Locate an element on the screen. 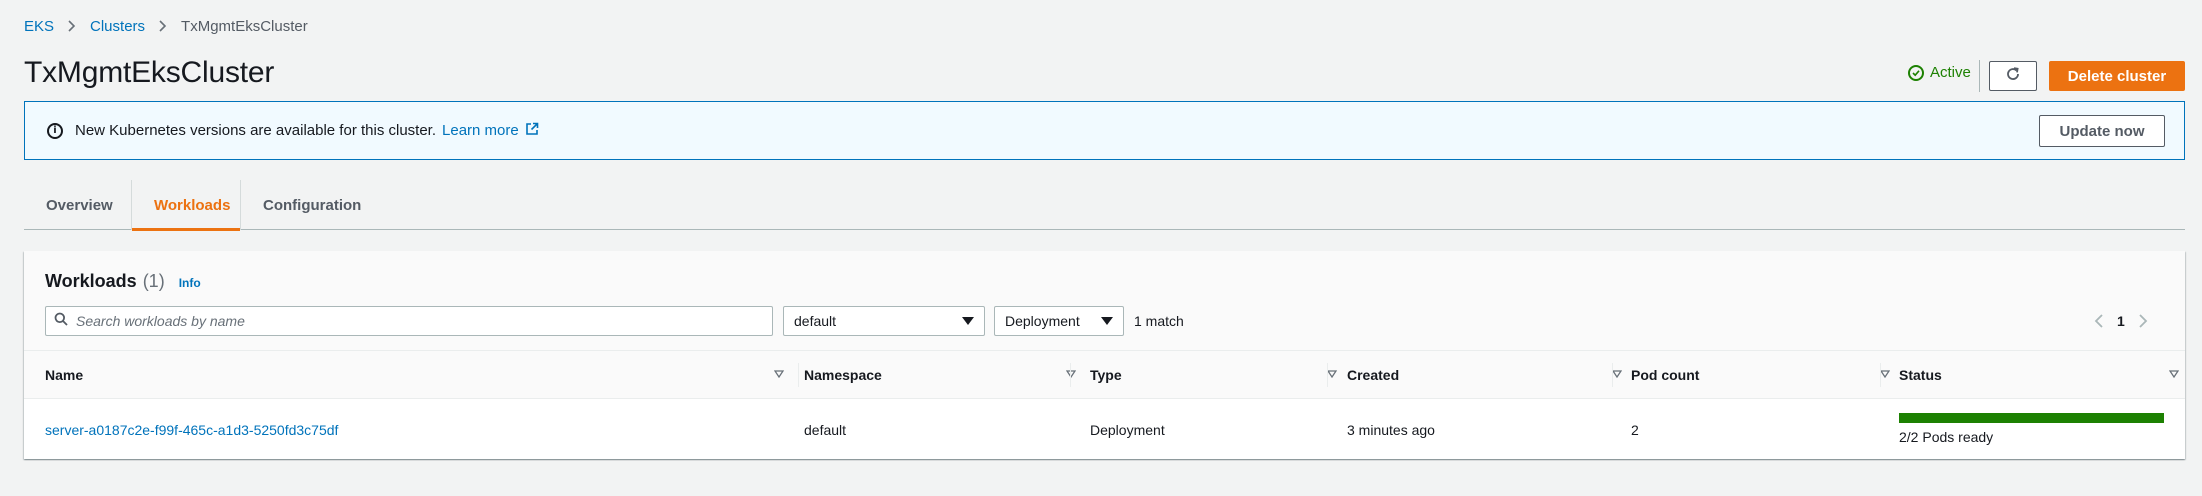  progress-fill is located at coordinates (2031, 418).